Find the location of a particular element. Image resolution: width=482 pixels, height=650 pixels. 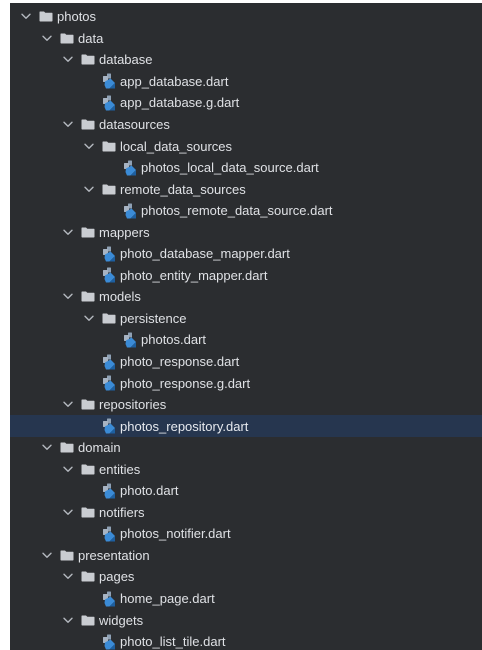

file-label: photo_entity_mapper.dart is located at coordinates (194, 275).